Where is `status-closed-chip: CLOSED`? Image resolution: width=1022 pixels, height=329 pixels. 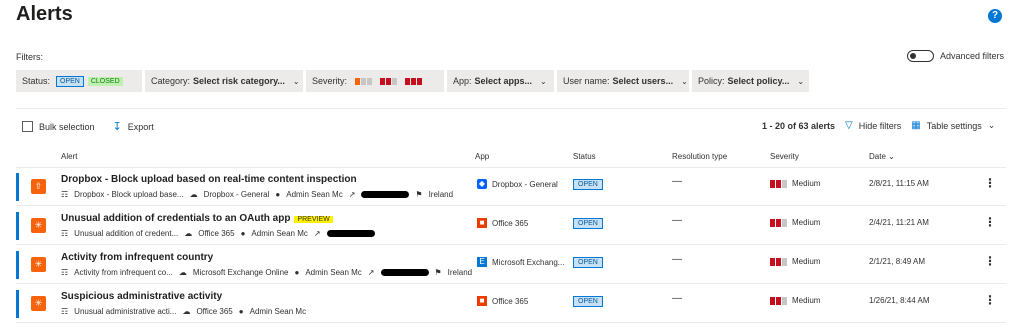 status-closed-chip: CLOSED is located at coordinates (105, 81).